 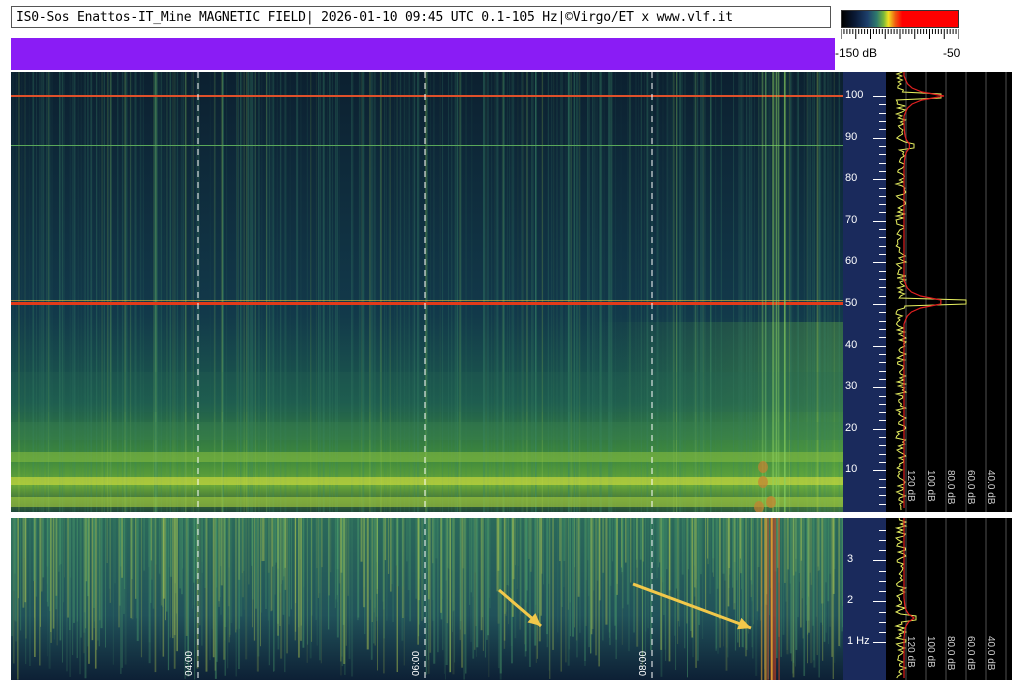 I want to click on color-scale: -150 dB -50, so click(x=923, y=35).